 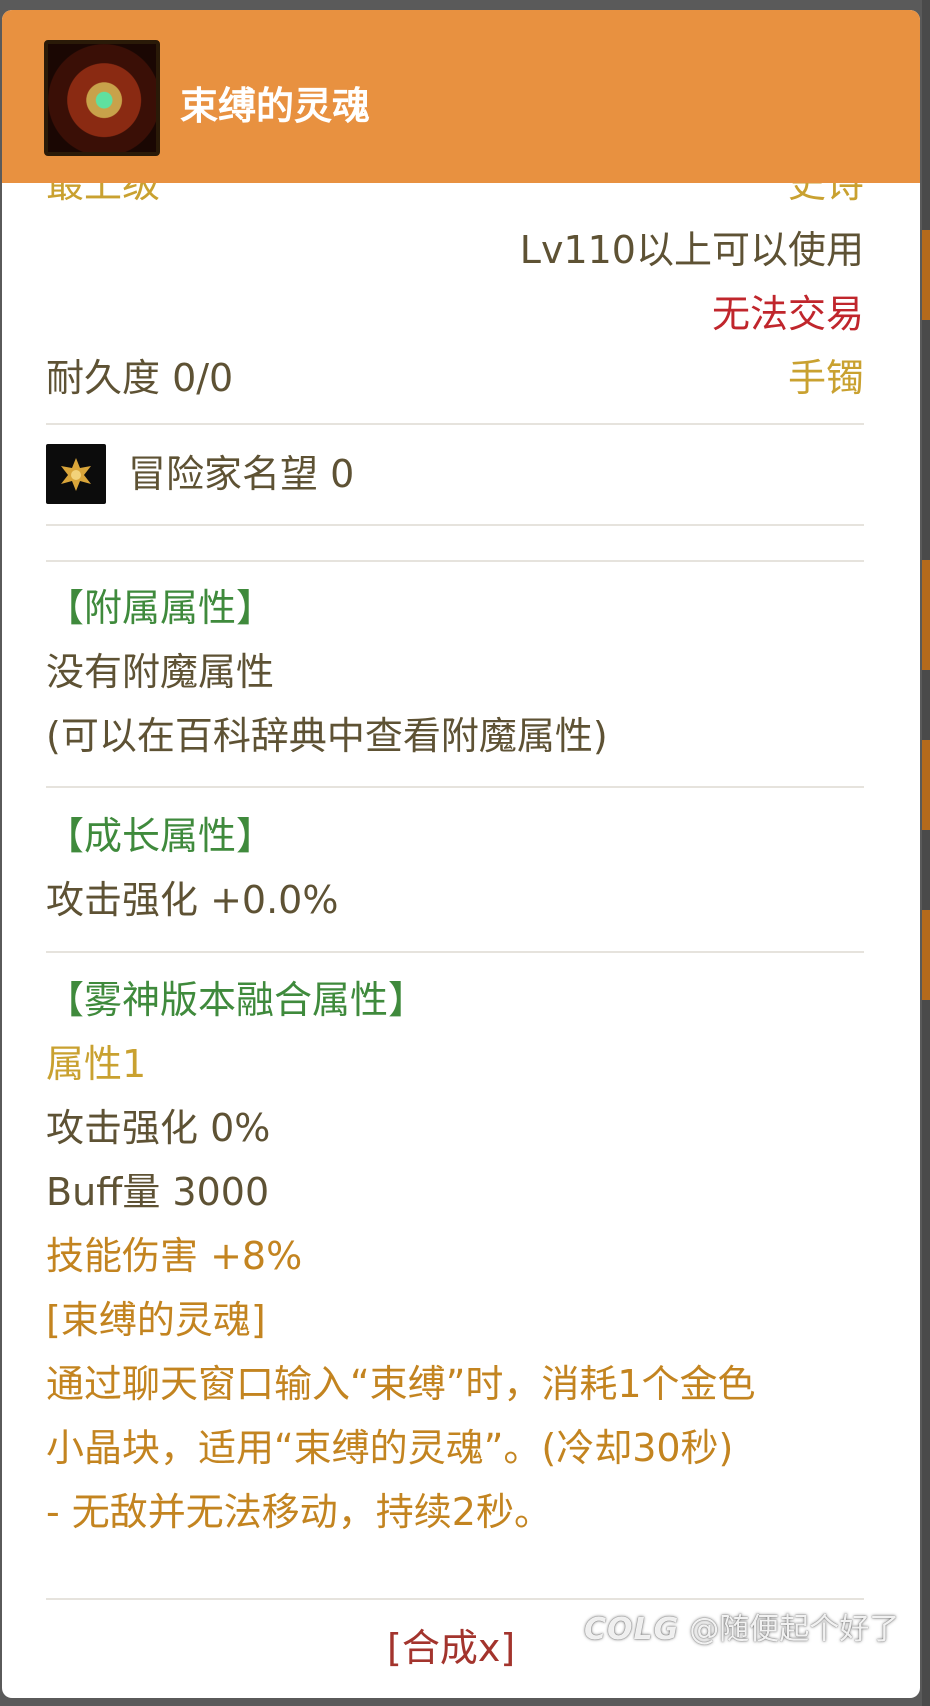 What do you see at coordinates (76, 474) in the screenshot?
I see `adventurer-fame-icon` at bounding box center [76, 474].